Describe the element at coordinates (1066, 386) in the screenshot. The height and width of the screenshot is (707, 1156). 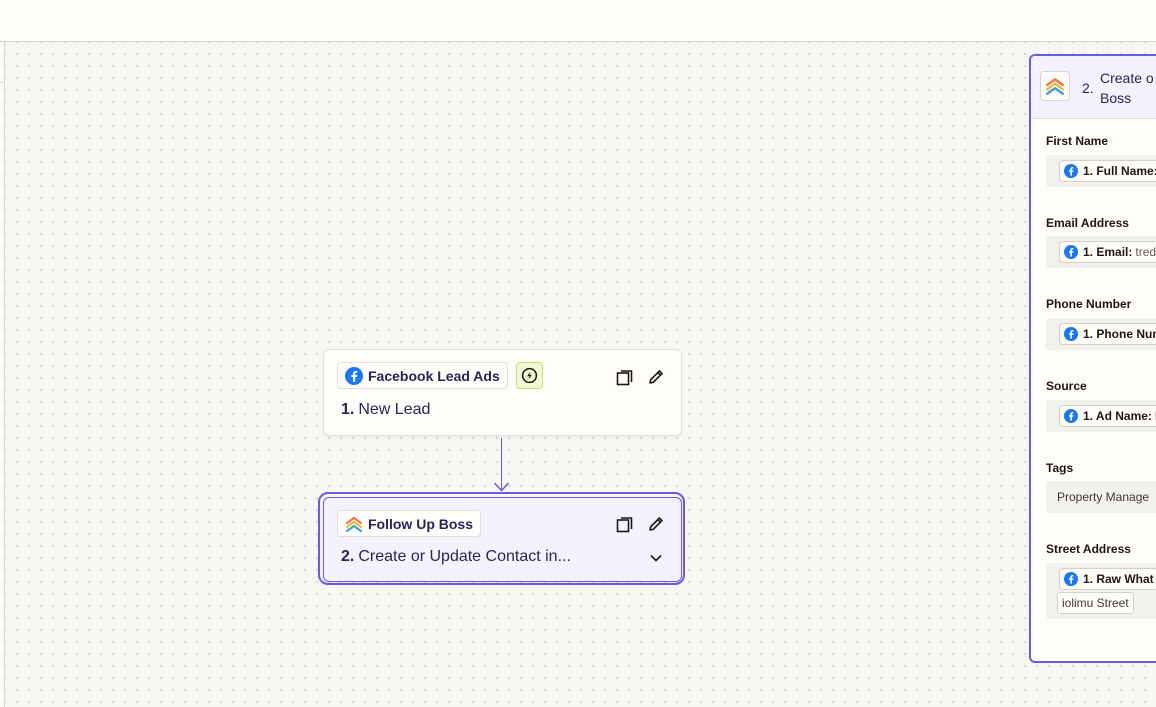
I see `field-label-source: Source` at that location.